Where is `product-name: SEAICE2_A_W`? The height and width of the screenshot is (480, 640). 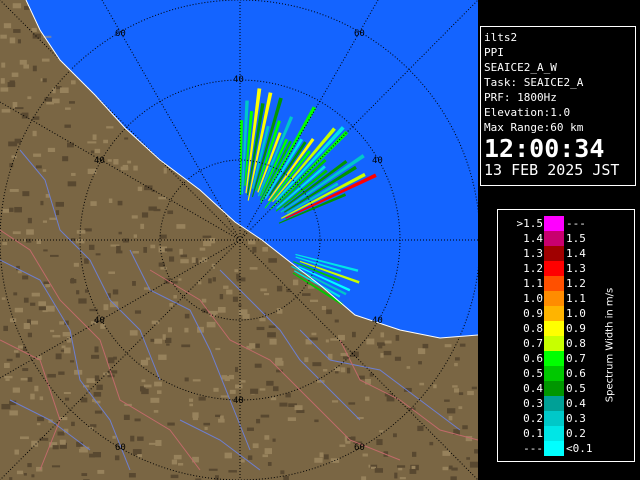 product-name: SEAICE2_A_W is located at coordinates (520, 67).